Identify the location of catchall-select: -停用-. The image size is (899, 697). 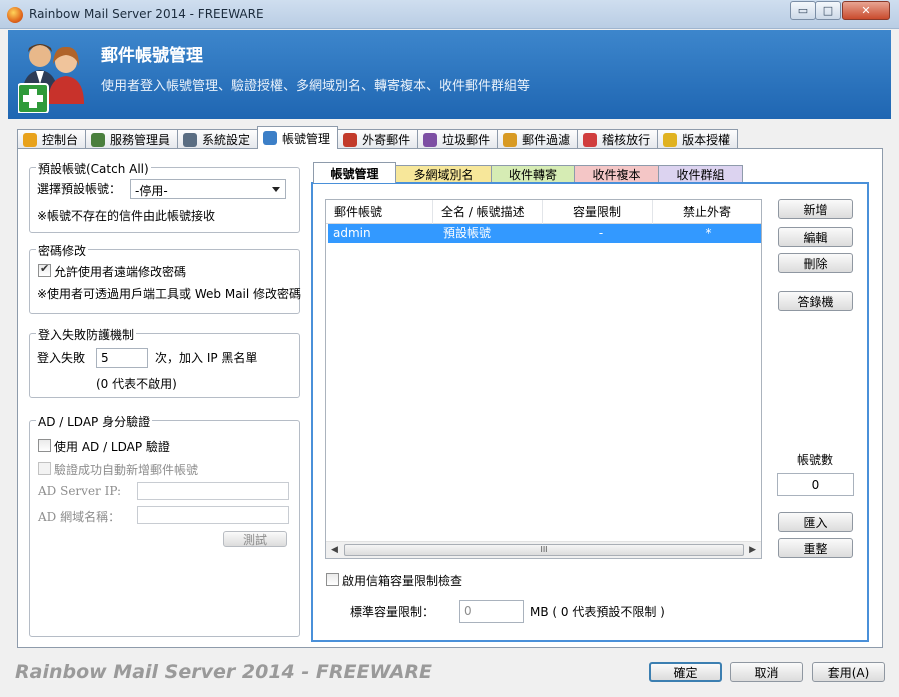
(208, 189).